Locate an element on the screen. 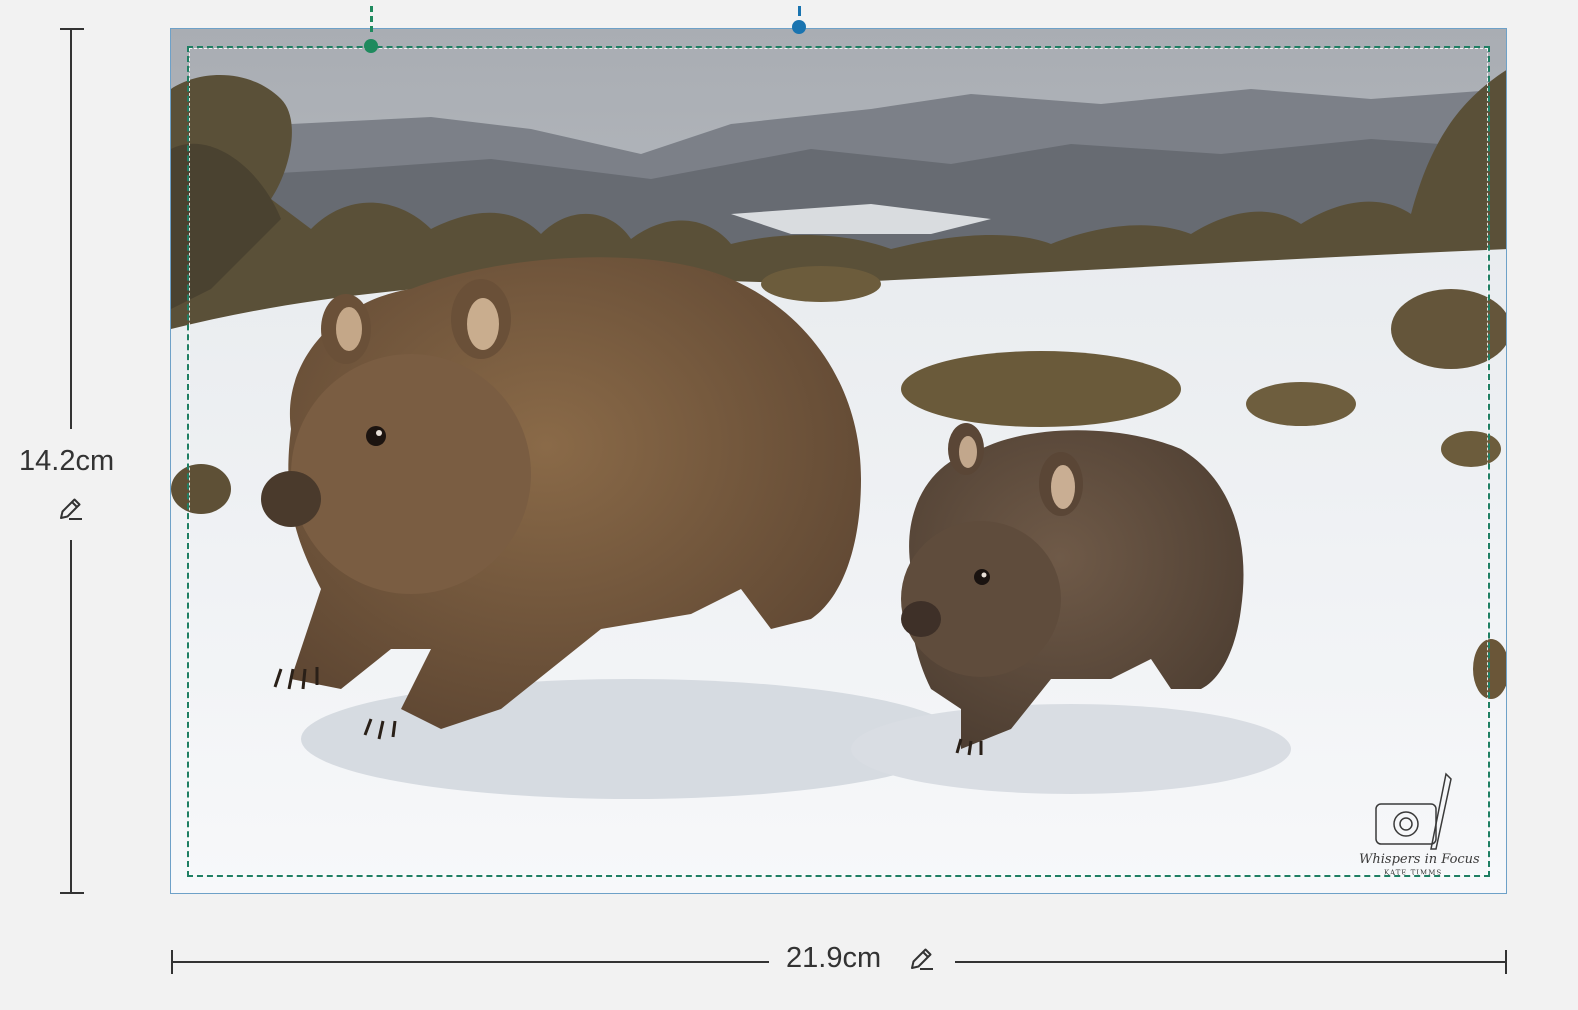 The image size is (1578, 1010). height-dimension-label: 14.2cm is located at coordinates (67, 461).